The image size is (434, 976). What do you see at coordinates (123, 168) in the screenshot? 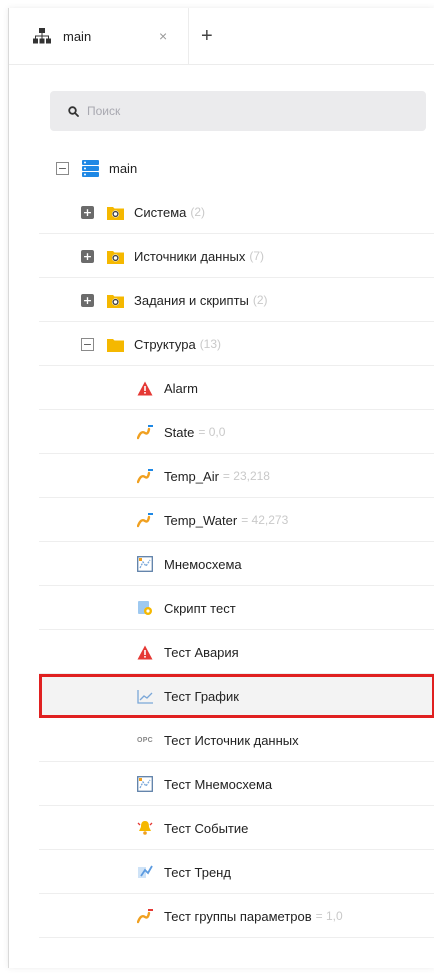
I see `tree-node-label: main` at bounding box center [123, 168].